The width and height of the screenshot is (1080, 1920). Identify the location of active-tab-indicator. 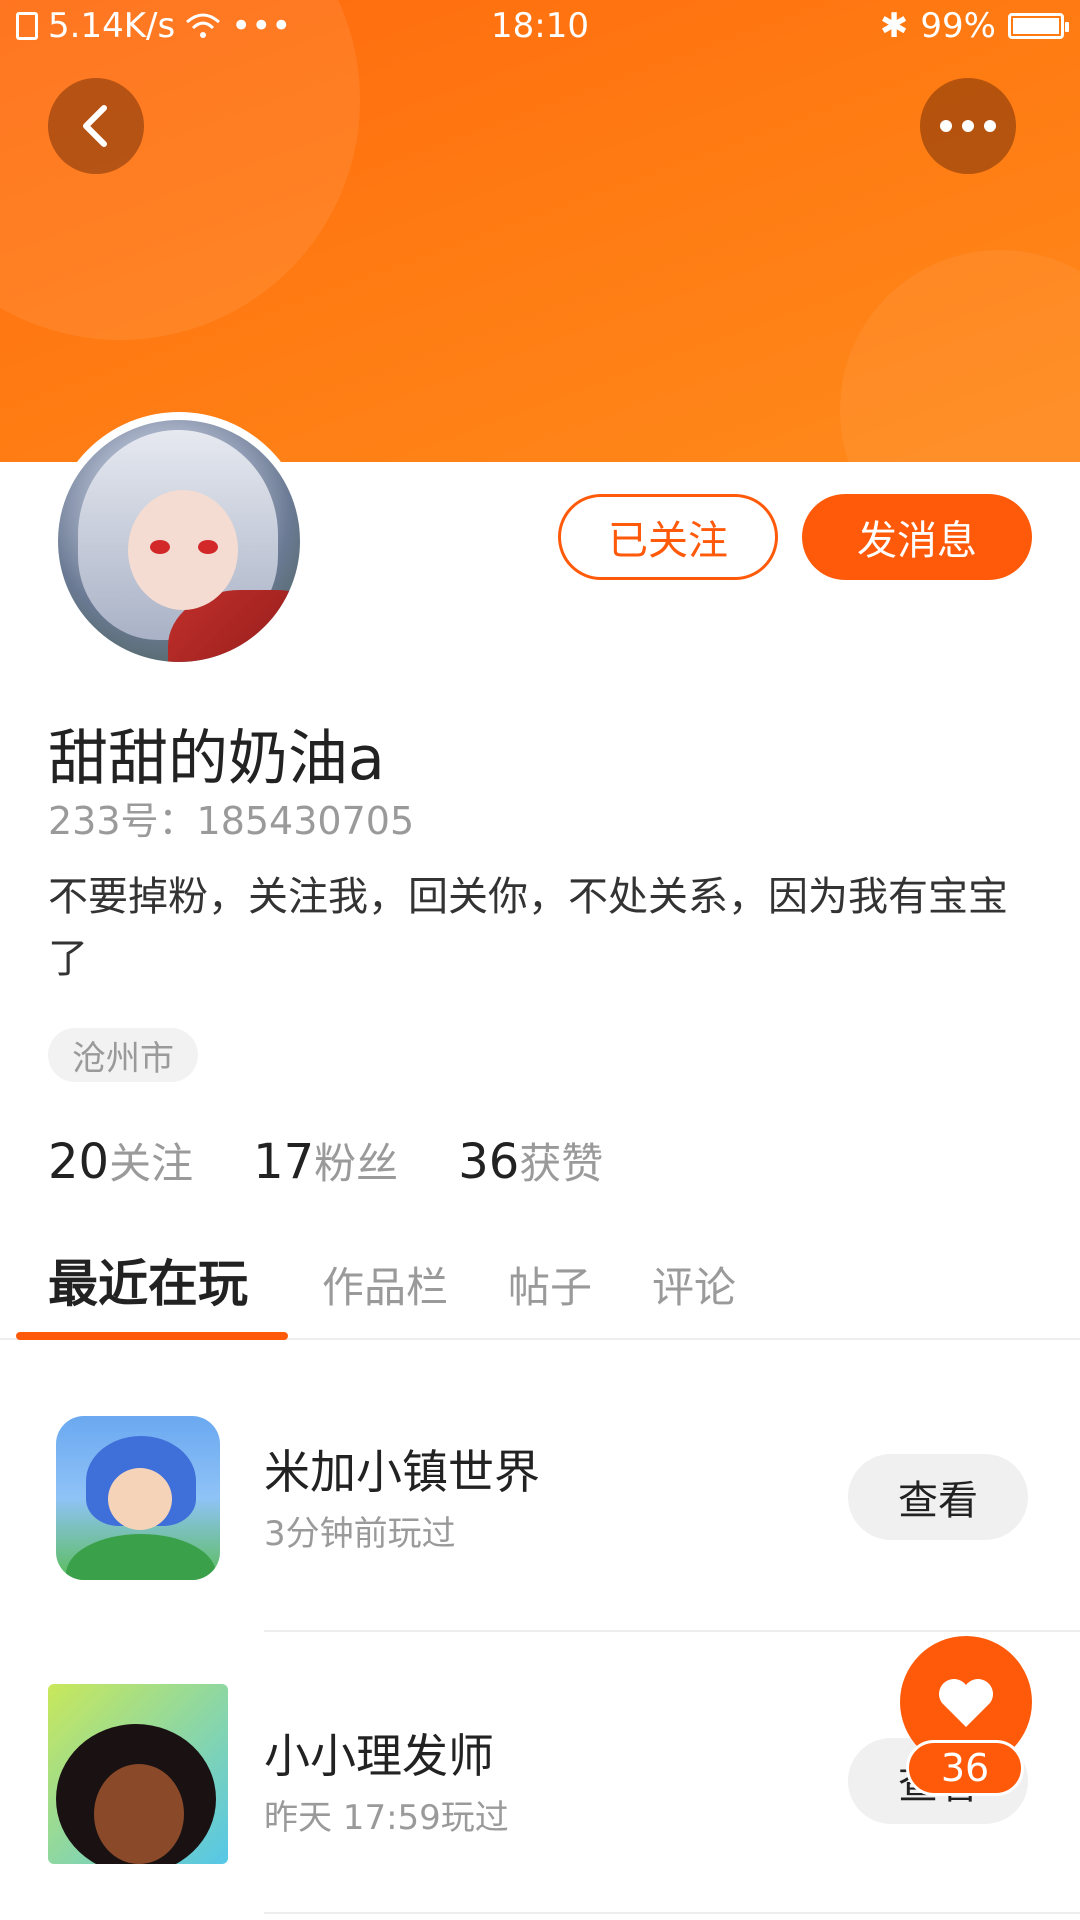
(152, 1336).